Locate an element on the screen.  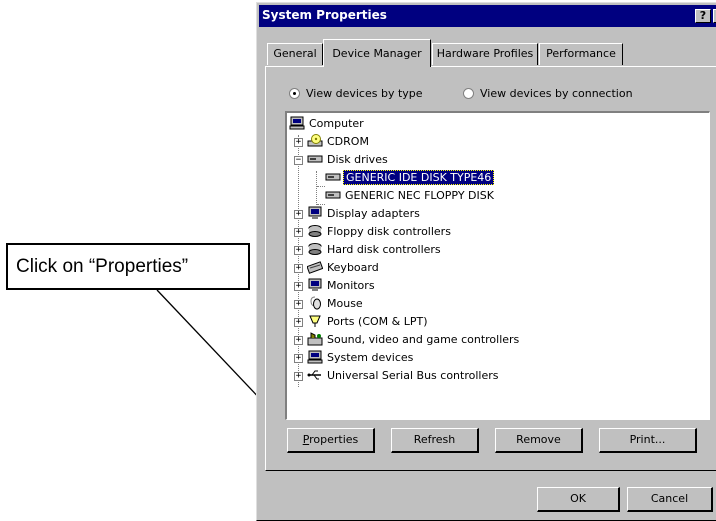
properties-button-label: roperties is located at coordinates (334, 439).